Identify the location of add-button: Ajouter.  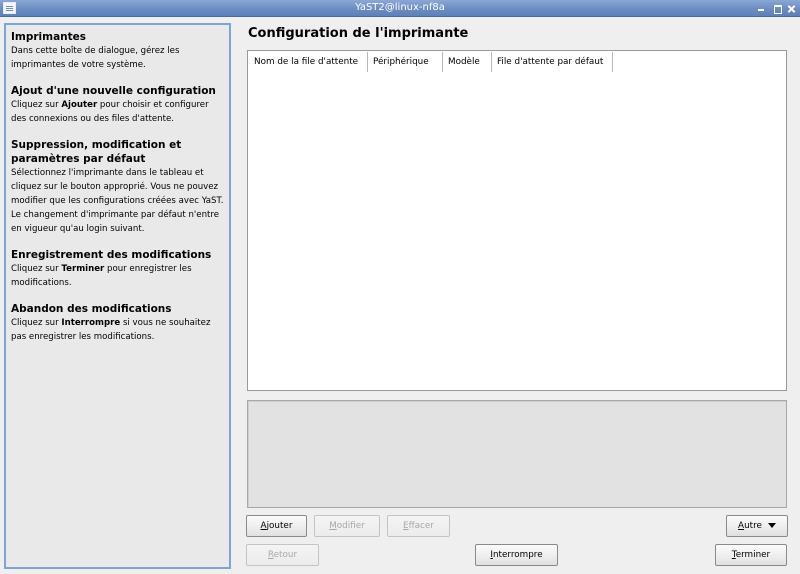
(276, 526).